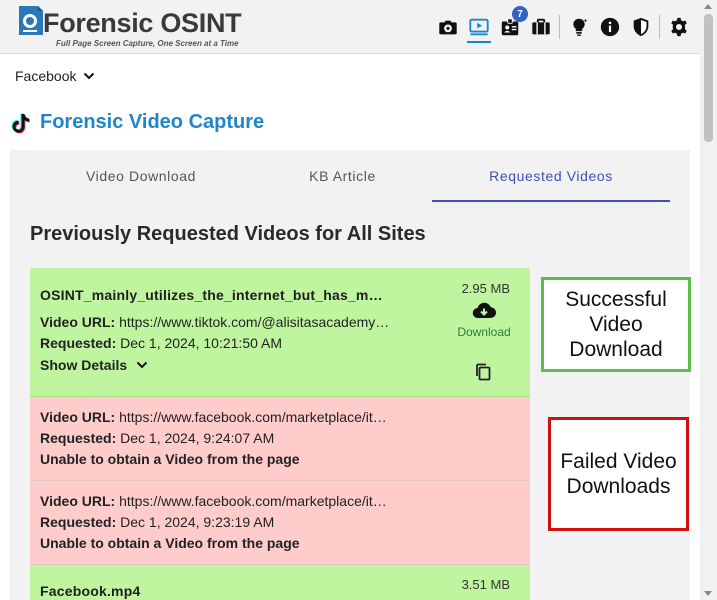  I want to click on security-button, so click(641, 27).